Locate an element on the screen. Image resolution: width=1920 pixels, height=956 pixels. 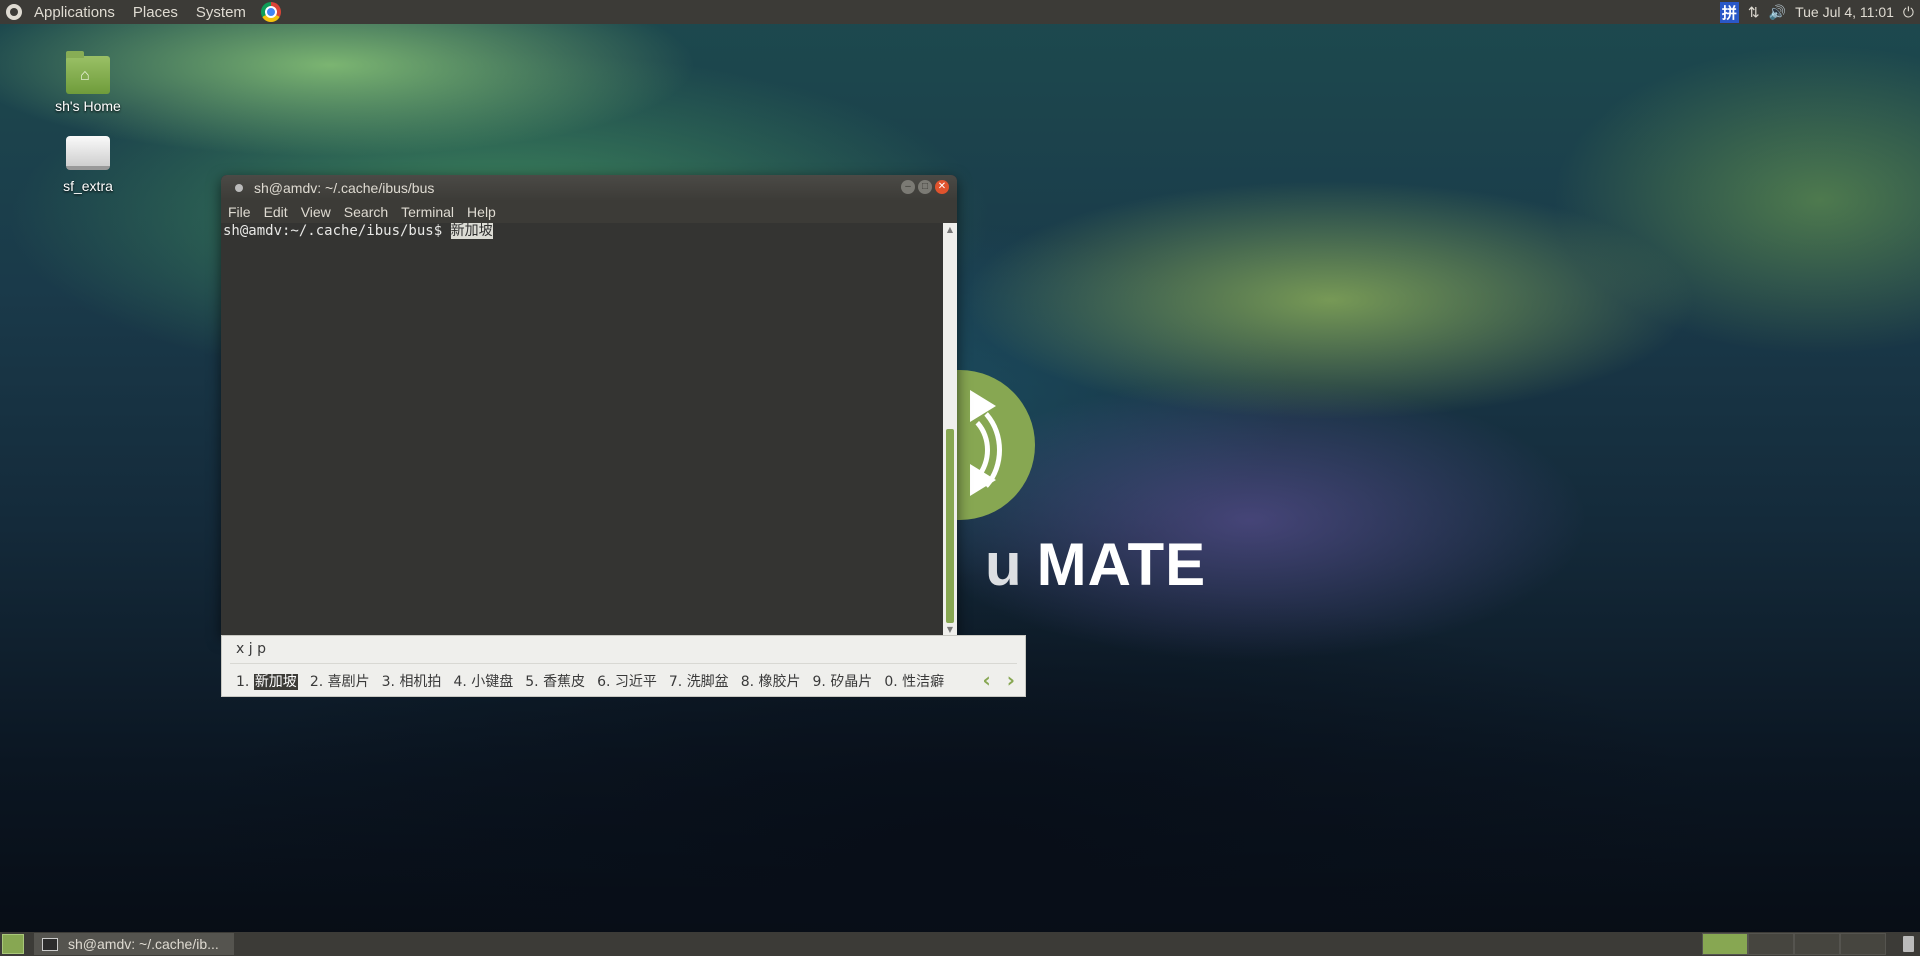
menu-help: Help is located at coordinates (481, 212).